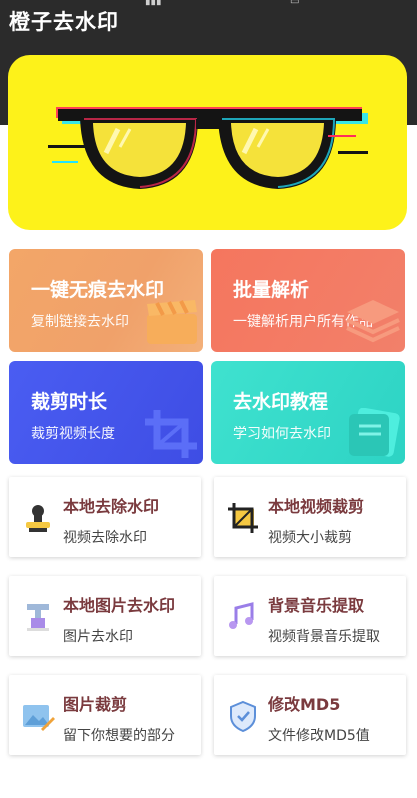 The width and height of the screenshot is (417, 798). Describe the element at coordinates (64, 22) in the screenshot. I see `app-title: 橙子去水印` at that location.